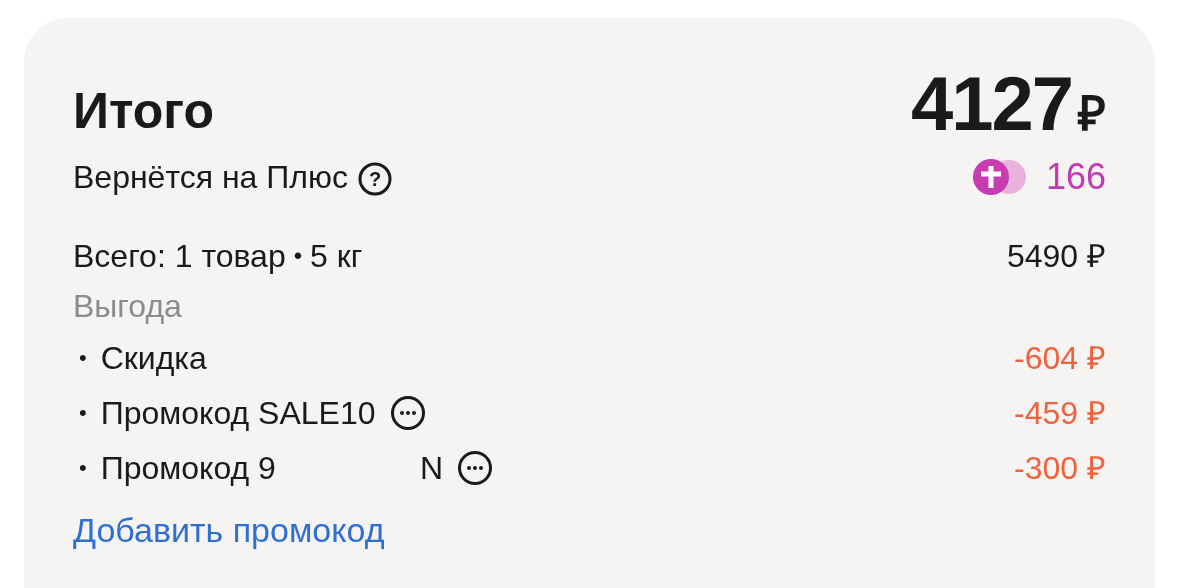  I want to click on cashback-amount: 166, so click(1075, 177).